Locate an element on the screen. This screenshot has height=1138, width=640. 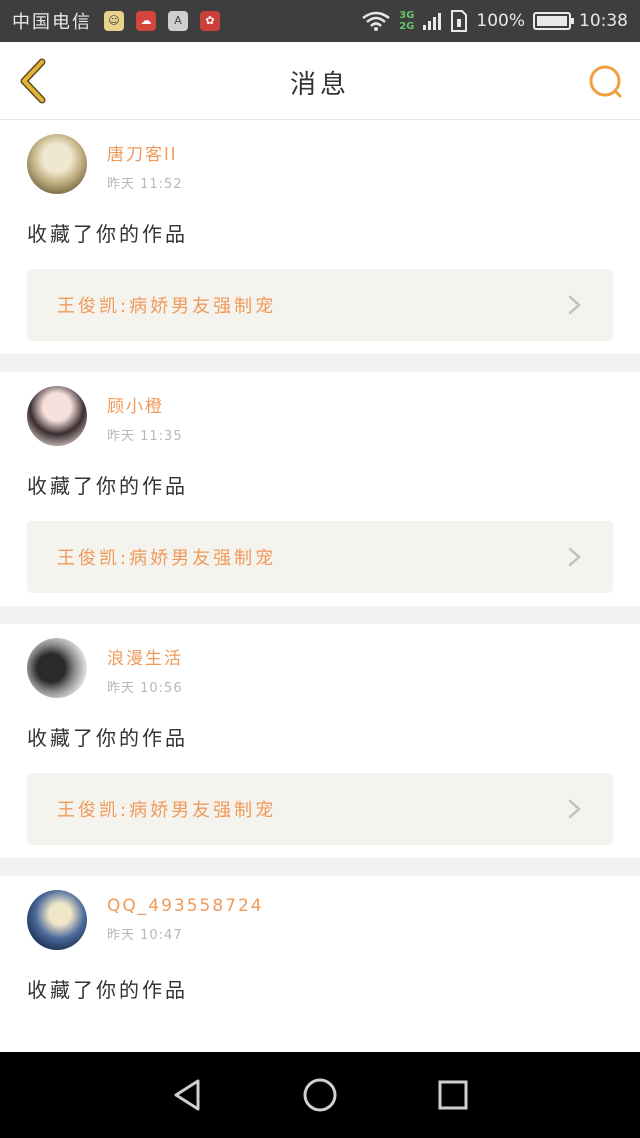
signal-icon is located at coordinates (432, 21).